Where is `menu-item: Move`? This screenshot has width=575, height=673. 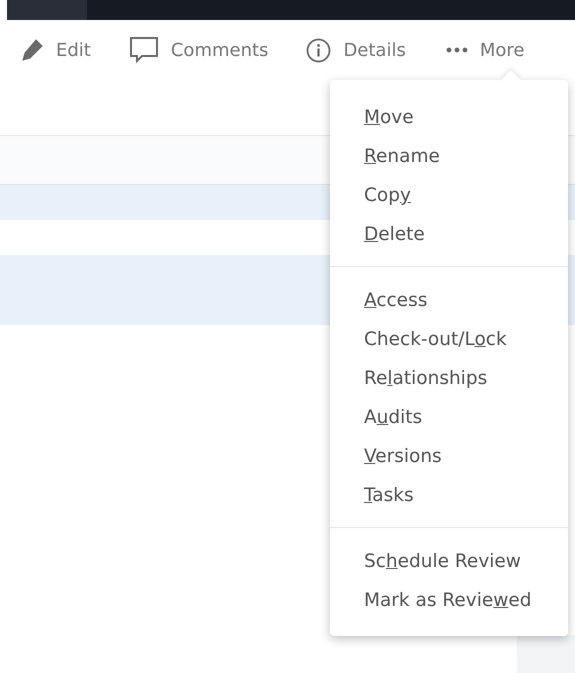 menu-item: Move is located at coordinates (449, 117).